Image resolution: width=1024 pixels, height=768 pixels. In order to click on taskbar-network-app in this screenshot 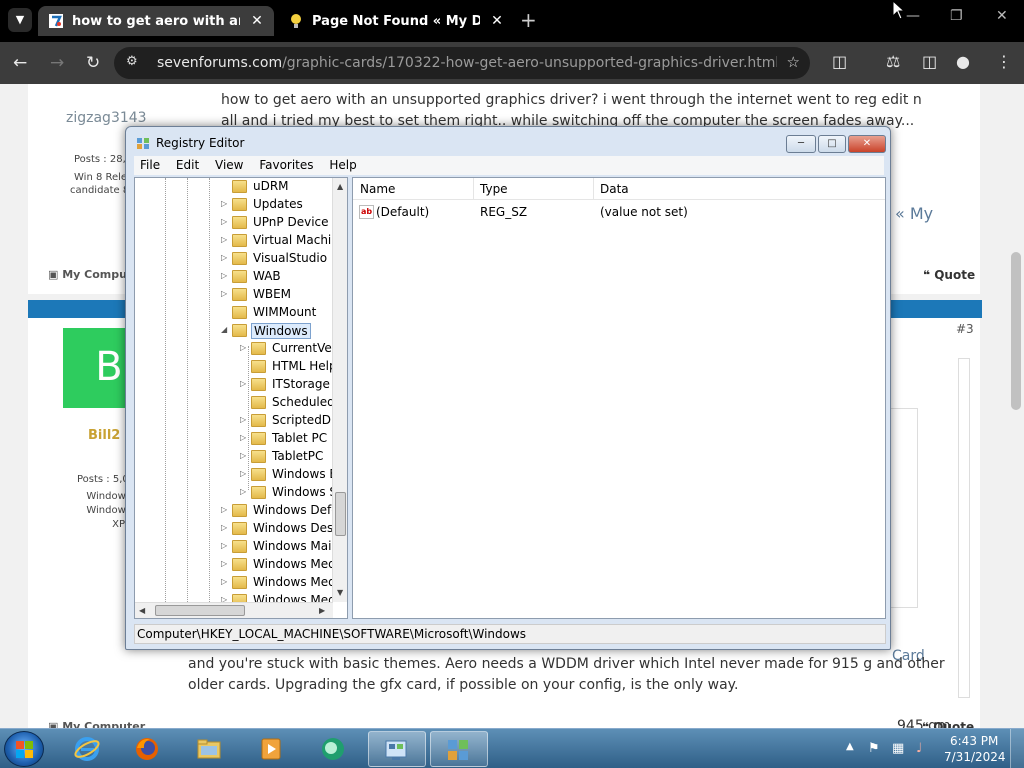, I will do `click(333, 749)`.